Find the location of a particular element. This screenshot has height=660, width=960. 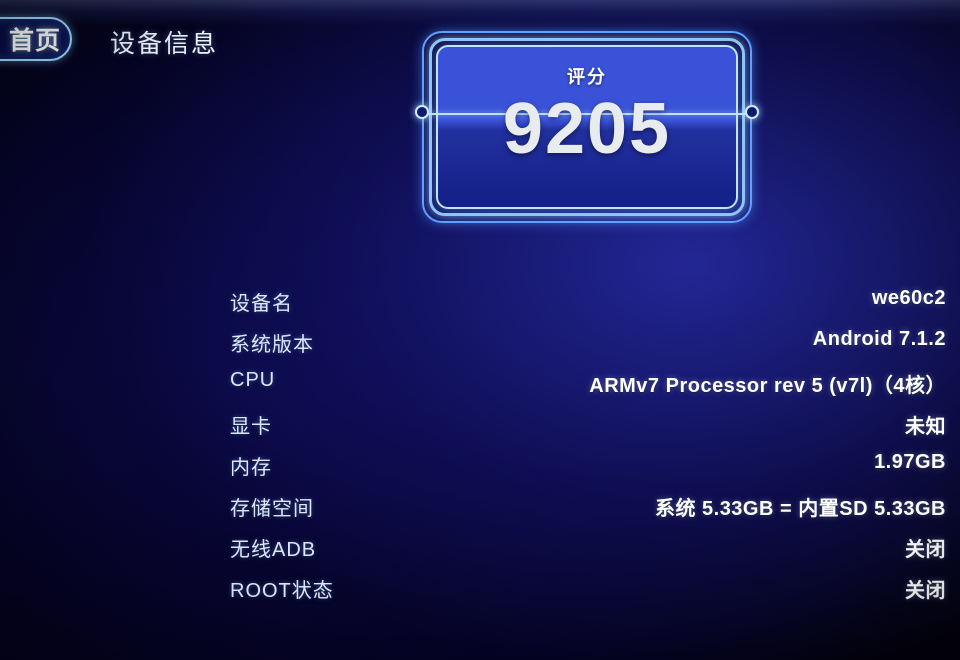

info-label-device-name: 设备名 is located at coordinates (261, 304).